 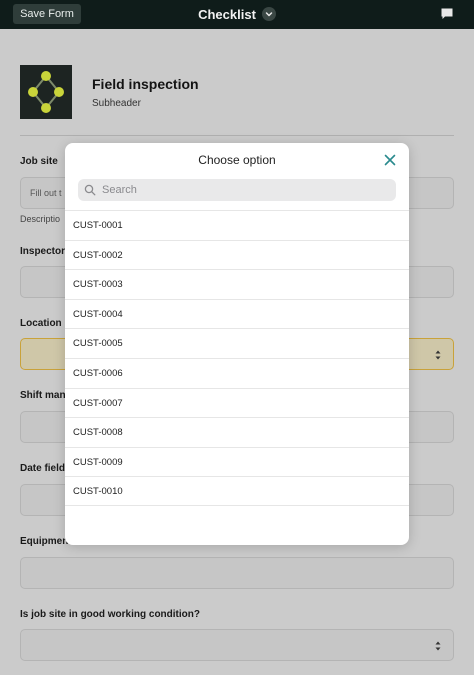 I want to click on title-dropdown-button, so click(x=268, y=14).